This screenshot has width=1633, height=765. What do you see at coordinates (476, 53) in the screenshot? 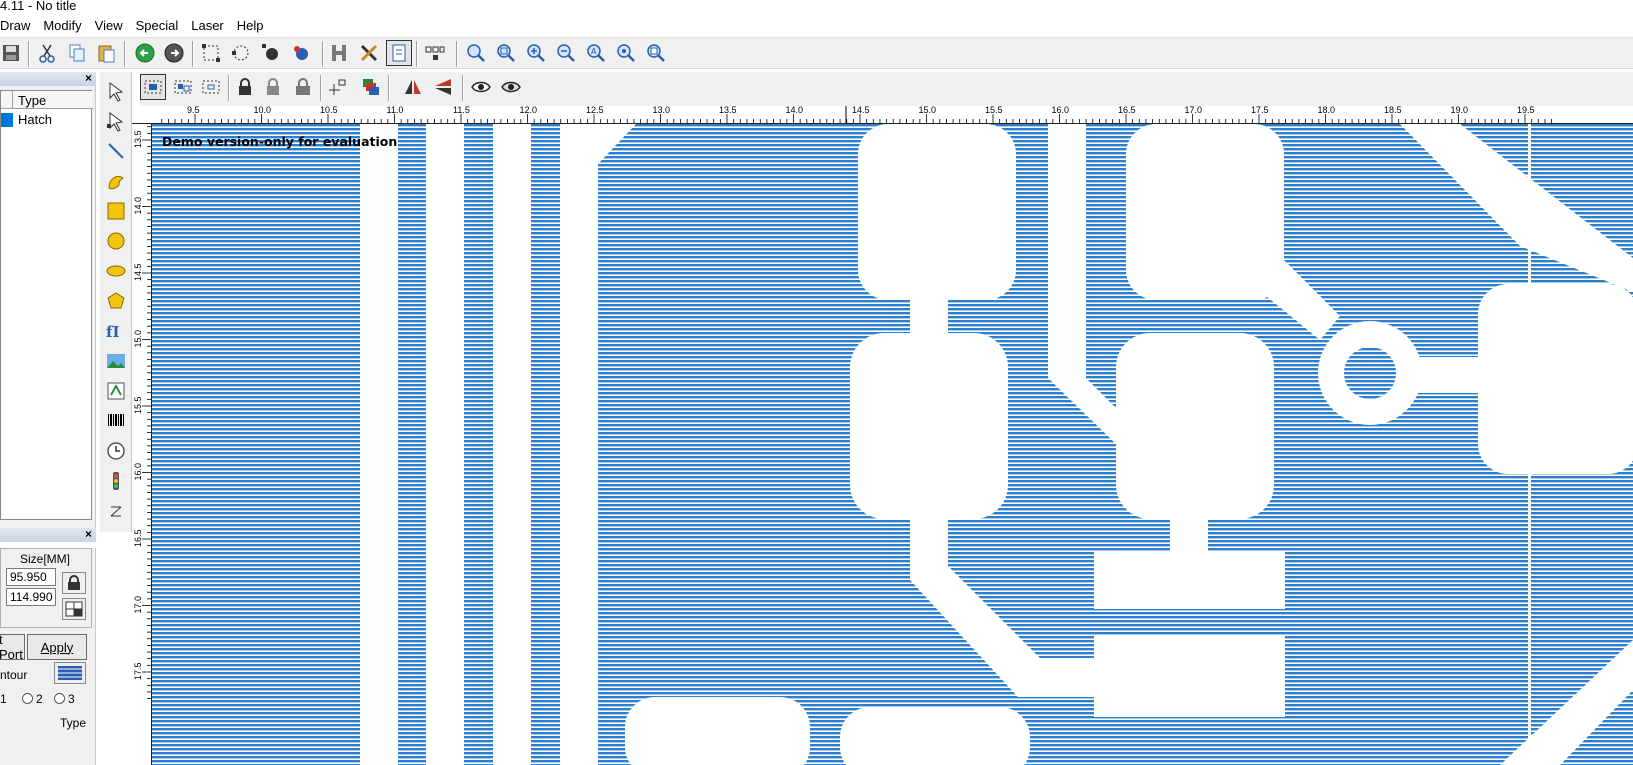
I see `zoom-icon` at bounding box center [476, 53].